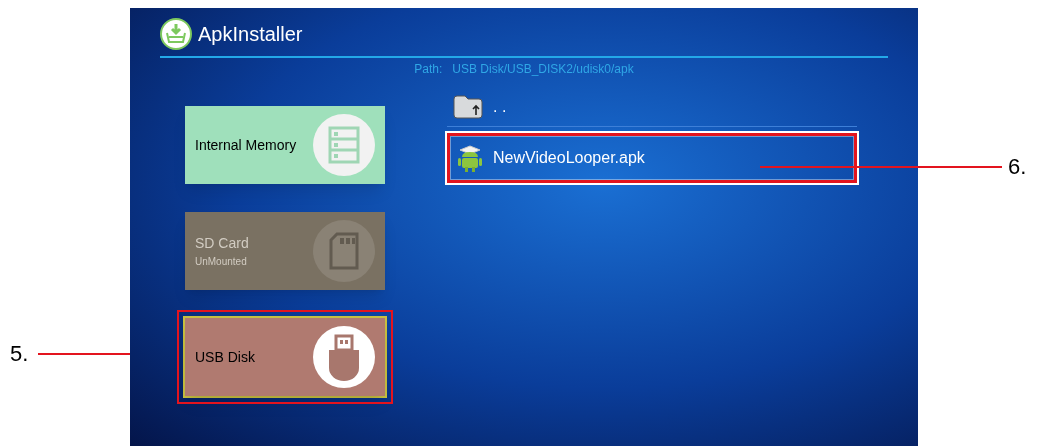 This screenshot has width=1039, height=446. What do you see at coordinates (500, 107) in the screenshot?
I see `file-name: . .` at bounding box center [500, 107].